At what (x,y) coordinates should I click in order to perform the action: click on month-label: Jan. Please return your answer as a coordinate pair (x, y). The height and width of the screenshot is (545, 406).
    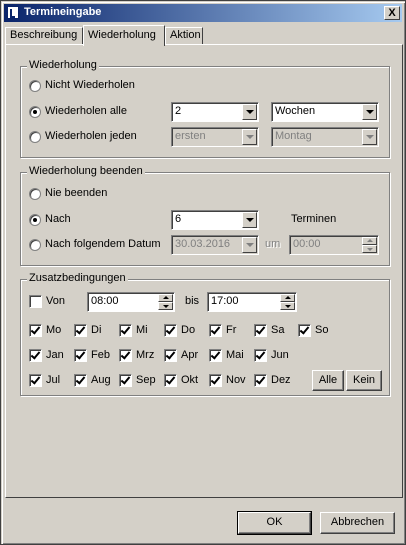
    Looking at the image, I should click on (55, 355).